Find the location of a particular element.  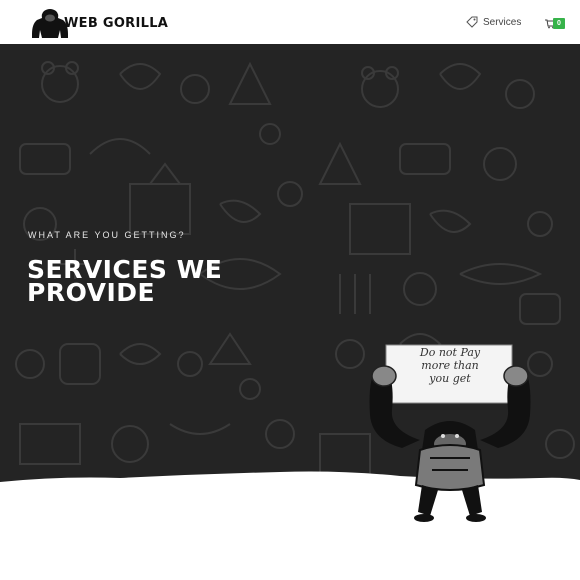

brand-name: WEB GORILLA is located at coordinates (116, 23).